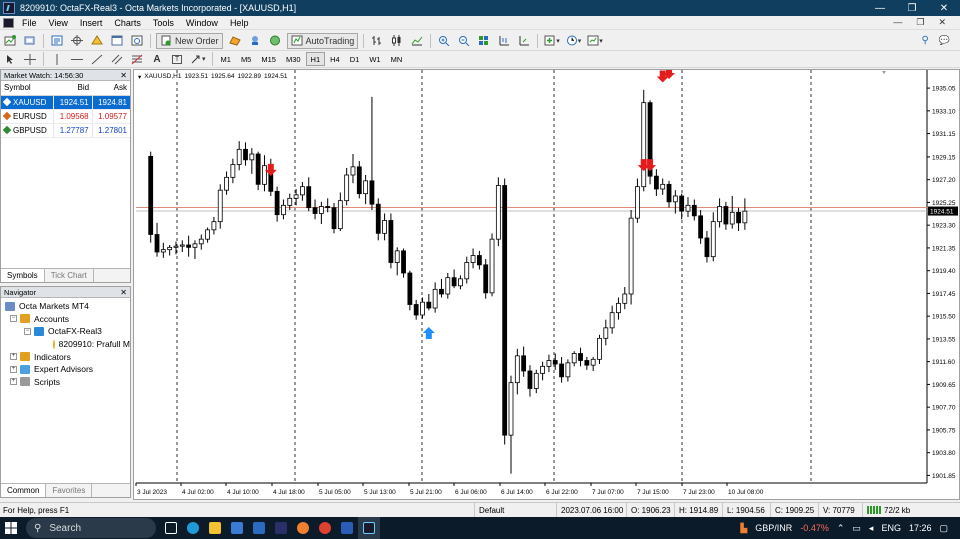 This screenshot has height=539, width=960. Describe the element at coordinates (335, 59) in the screenshot. I see `timeframe-h4: H4` at that location.